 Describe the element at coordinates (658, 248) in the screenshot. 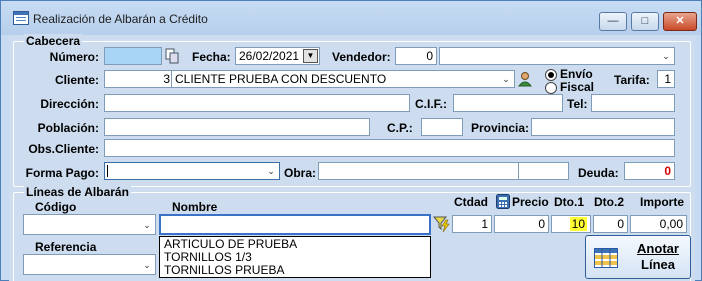

I see `anotar-label: Anotar` at that location.